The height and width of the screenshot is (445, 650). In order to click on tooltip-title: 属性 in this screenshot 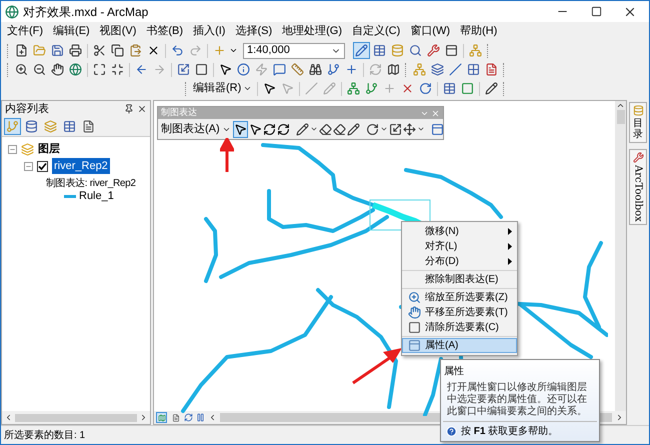, I will do `click(454, 371)`.